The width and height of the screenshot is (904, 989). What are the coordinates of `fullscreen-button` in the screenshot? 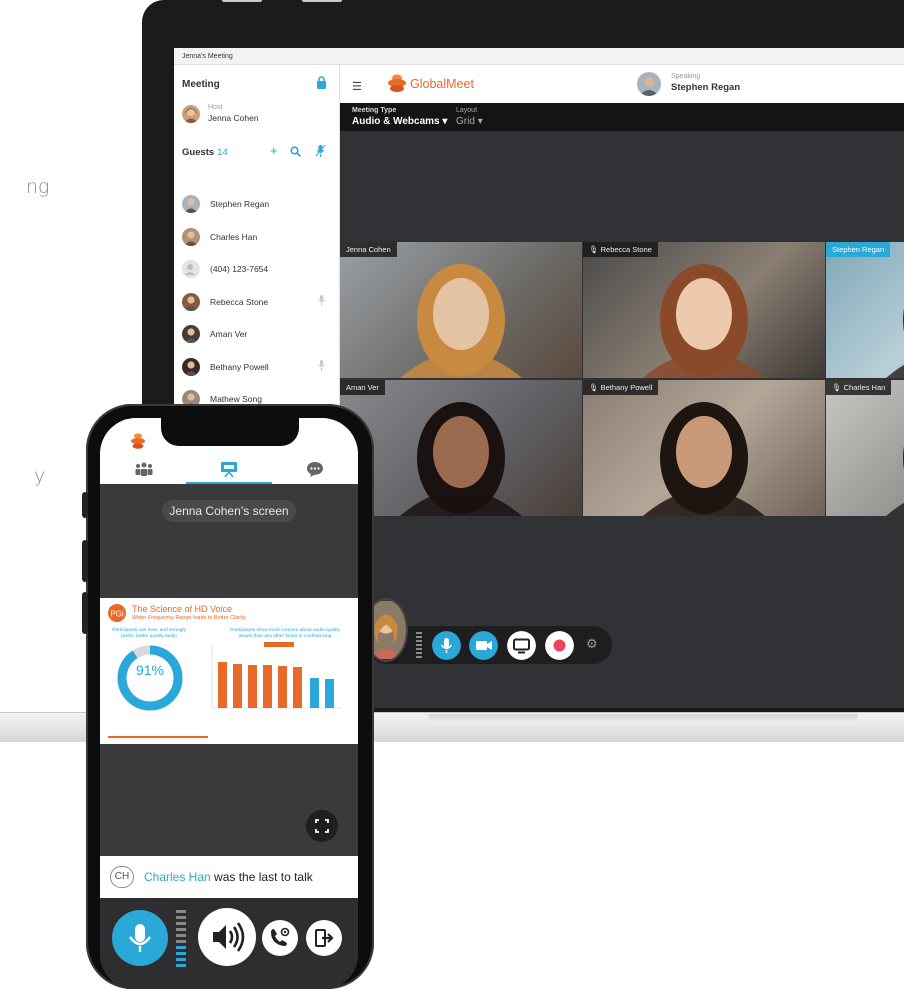 It's located at (322, 826).